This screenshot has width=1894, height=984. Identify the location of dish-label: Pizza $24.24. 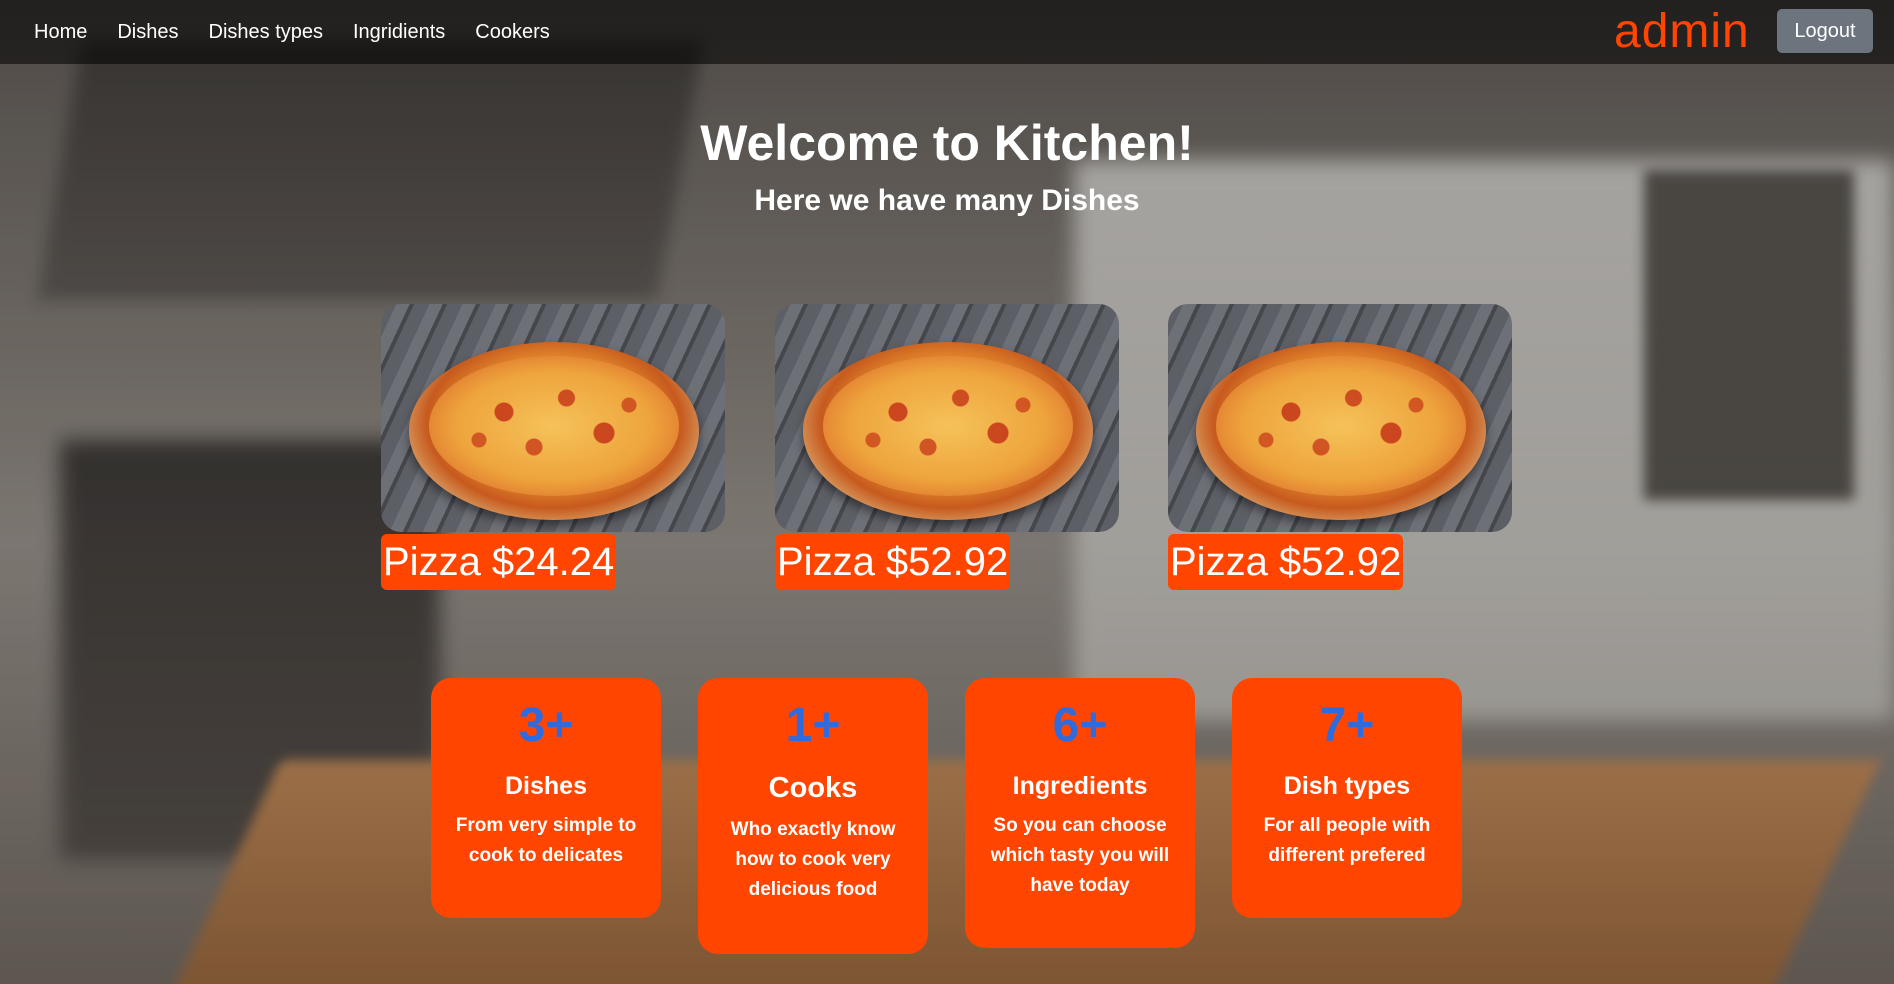
(499, 562).